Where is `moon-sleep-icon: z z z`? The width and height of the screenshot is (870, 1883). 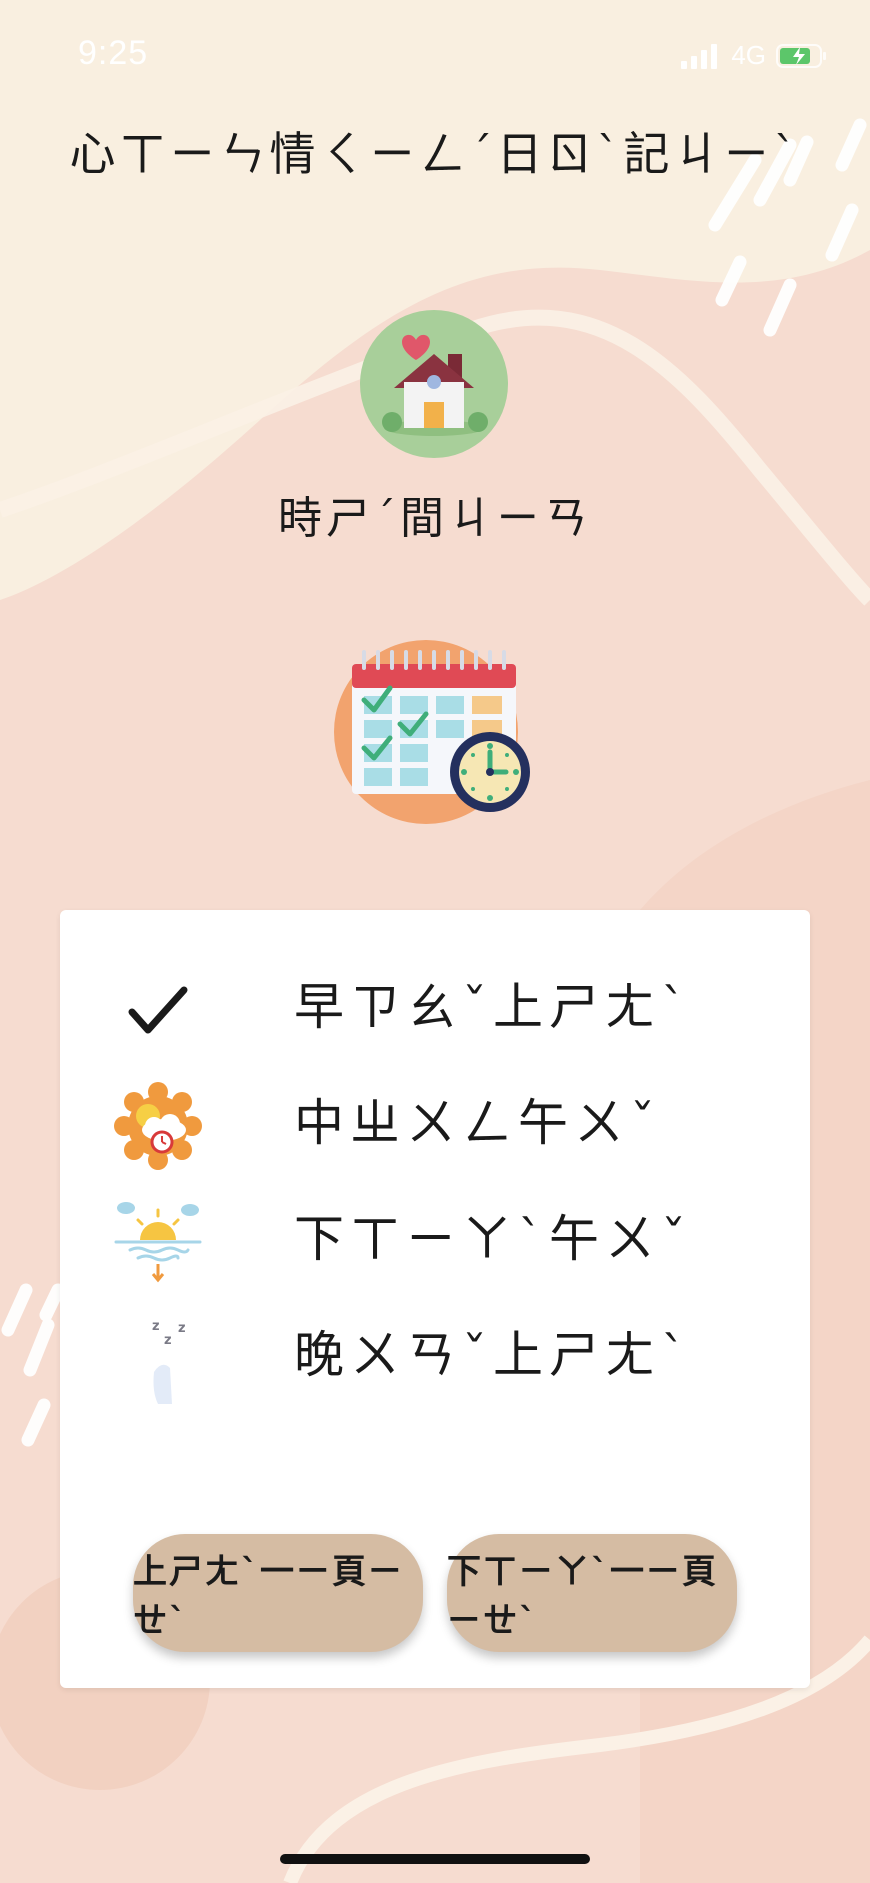
moon-sleep-icon: z z z is located at coordinates (157, 1361).